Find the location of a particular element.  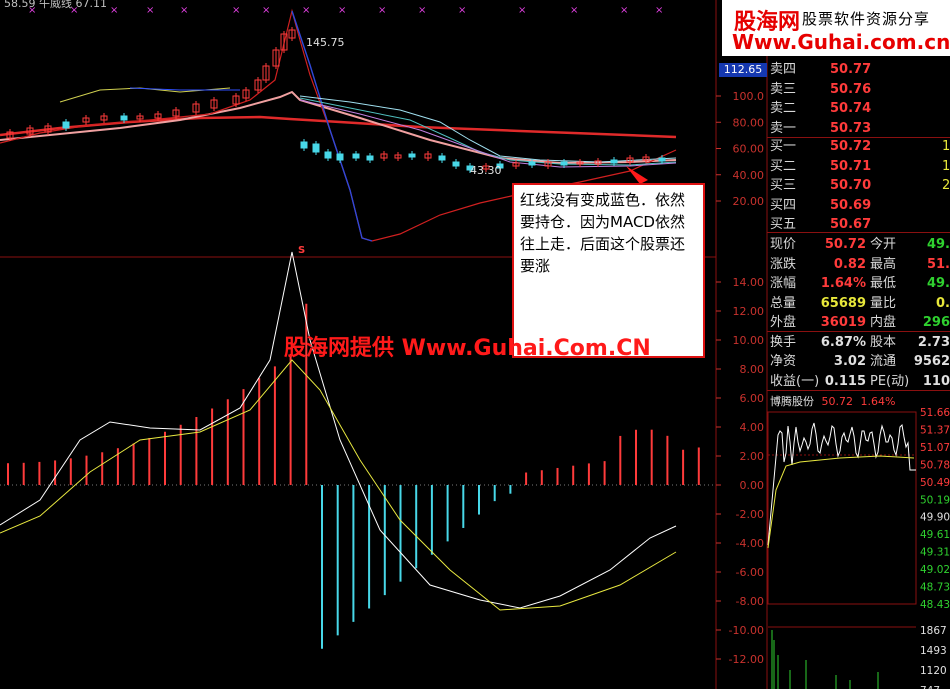

stat-value: 9562 is located at coordinates (931, 361).